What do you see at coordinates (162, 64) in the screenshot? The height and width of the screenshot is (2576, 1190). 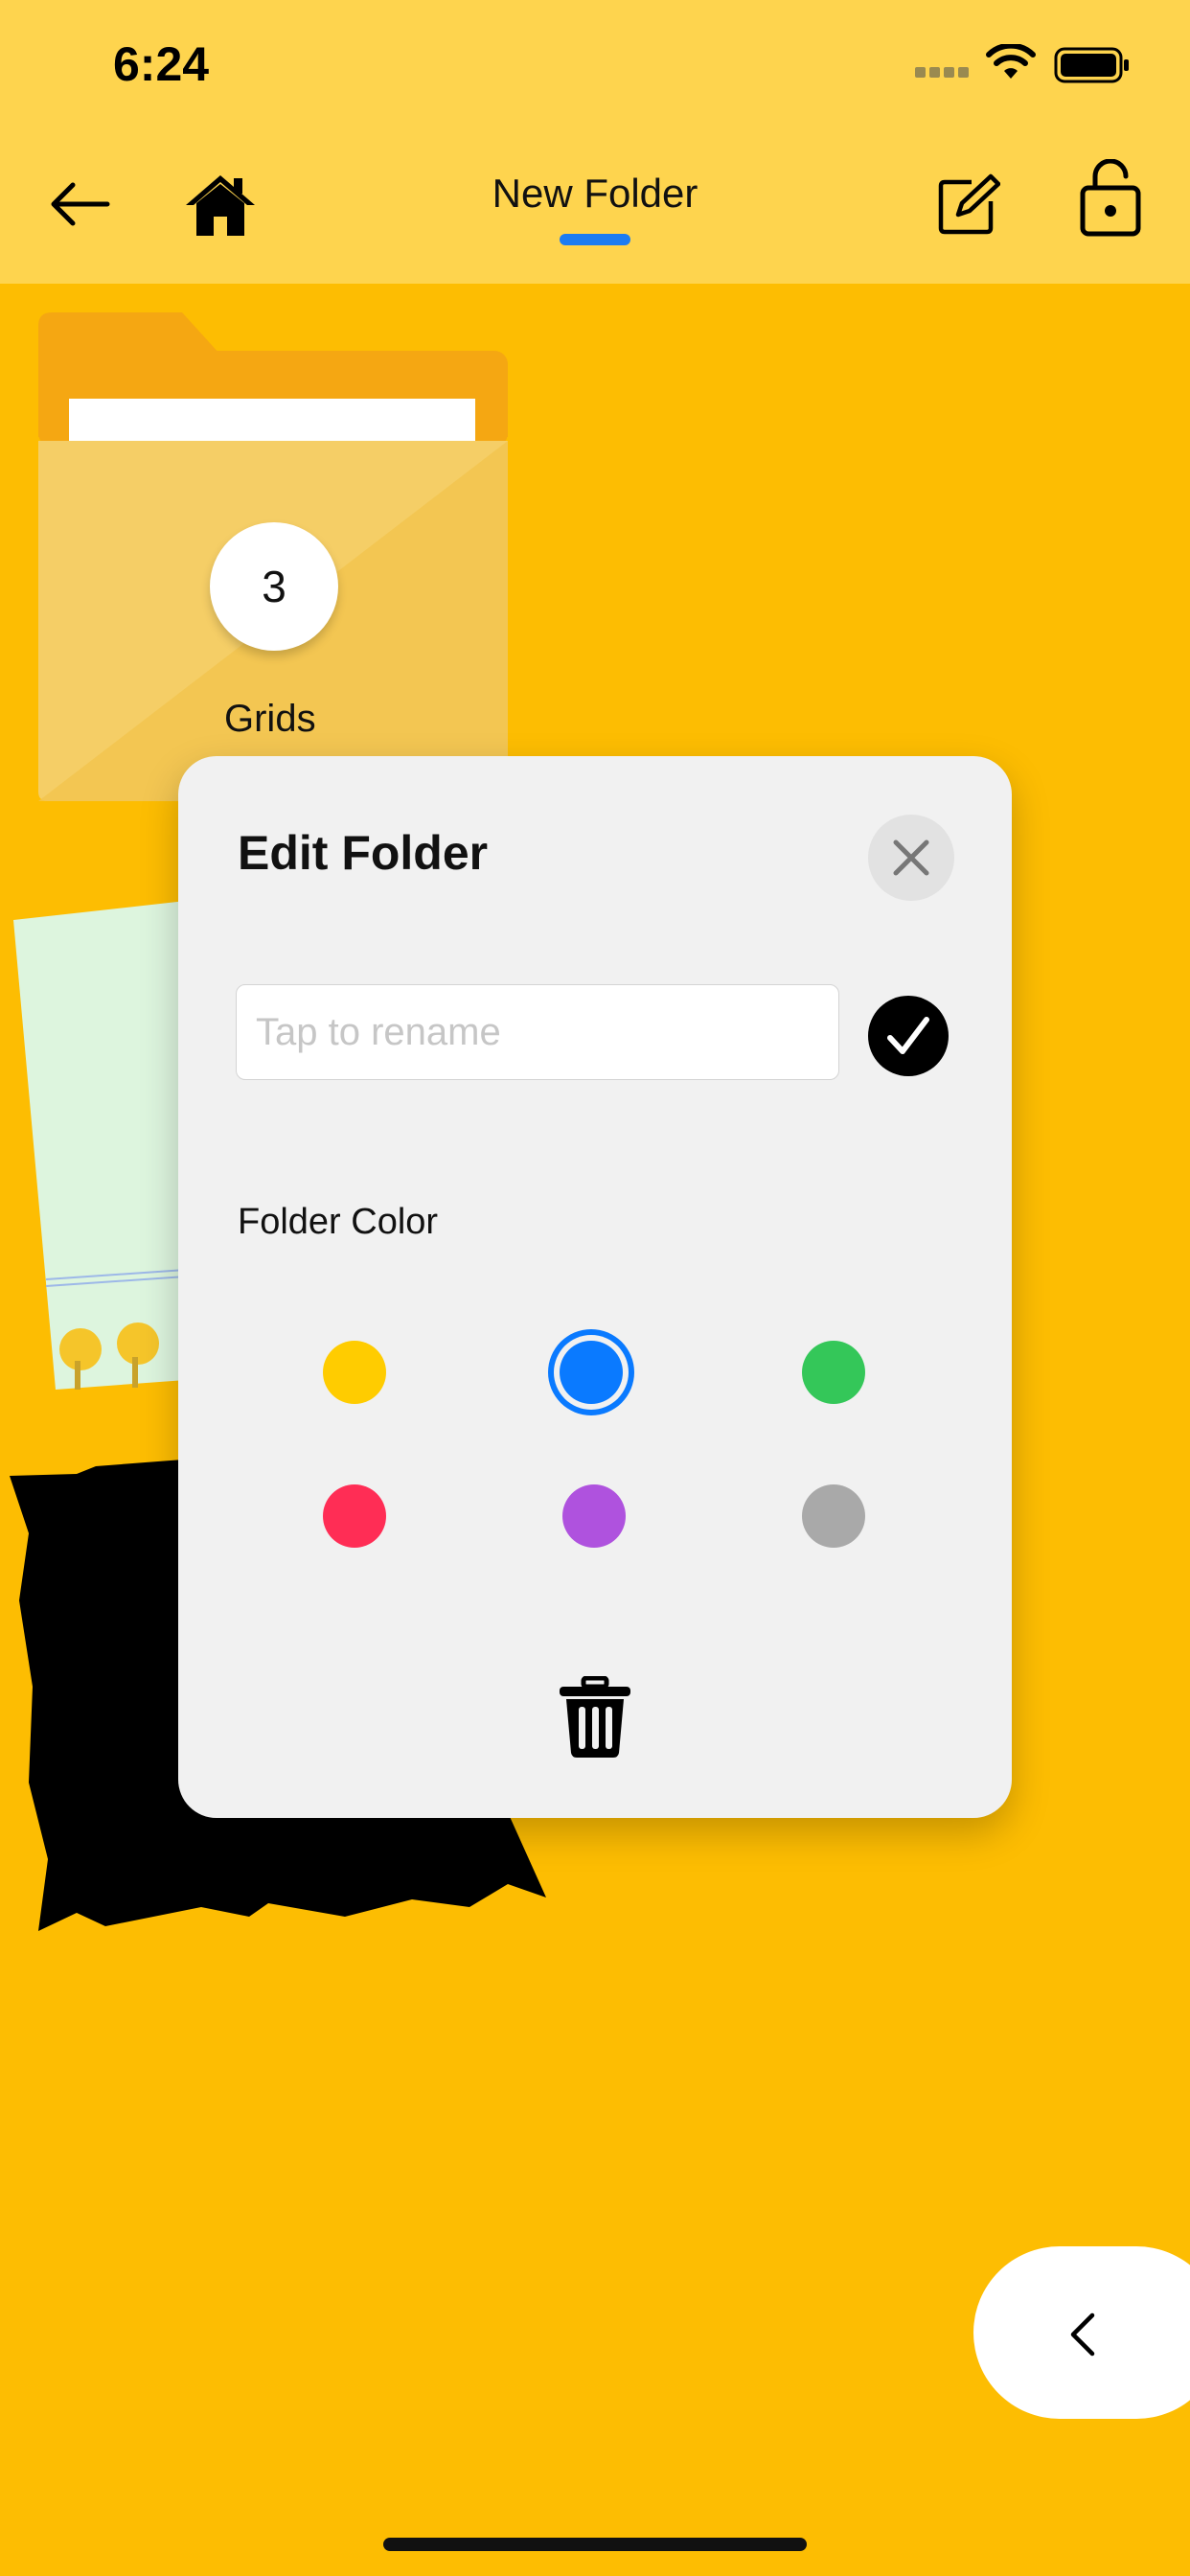 I see `status-time: 6:24` at bounding box center [162, 64].